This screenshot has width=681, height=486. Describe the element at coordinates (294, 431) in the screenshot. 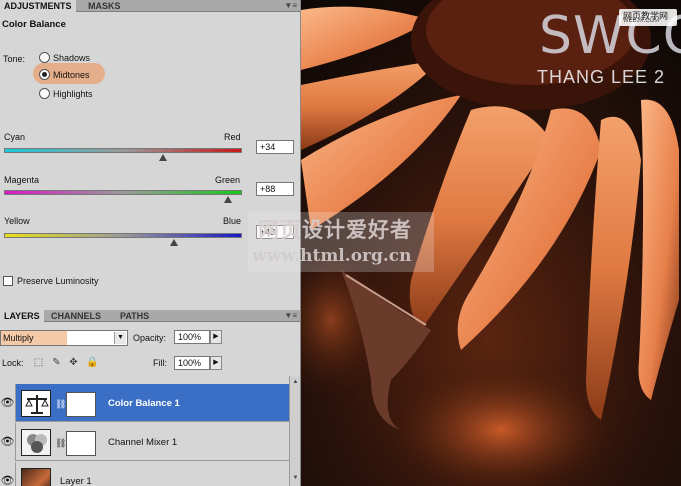

I see `layers-scrollbar: ▲ ▼` at that location.